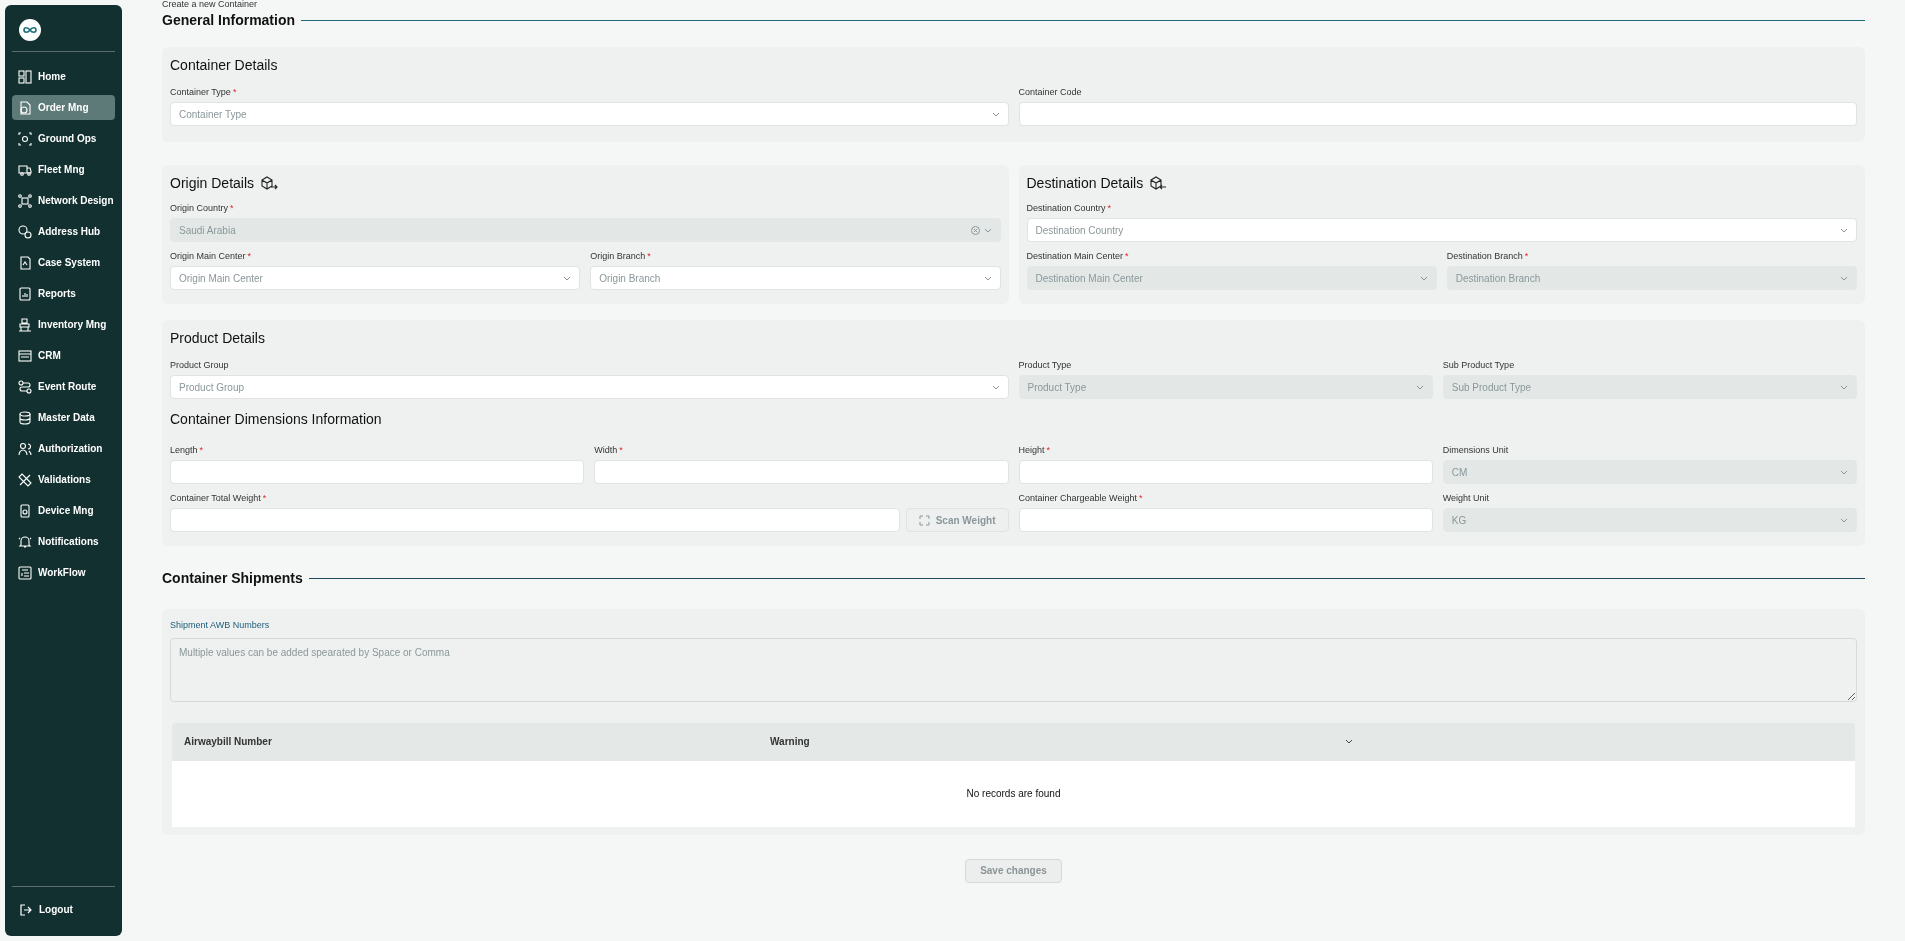 This screenshot has height=941, width=1905. What do you see at coordinates (63, 417) in the screenshot?
I see `sidebar-item: Master Data` at bounding box center [63, 417].